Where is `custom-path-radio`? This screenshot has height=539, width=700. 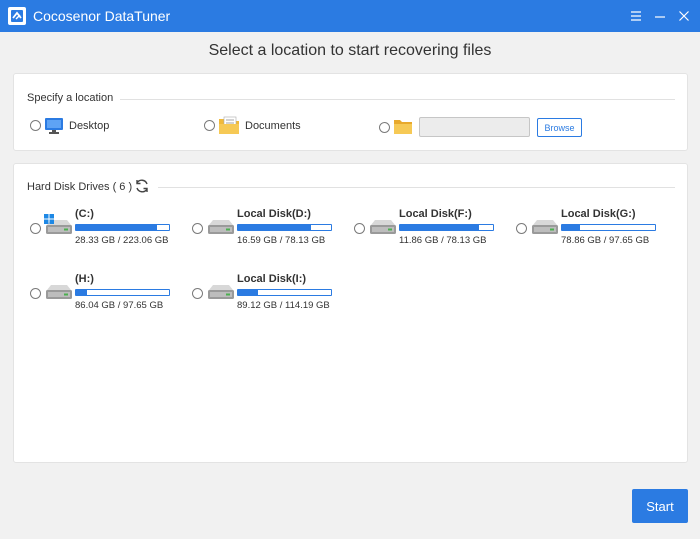 custom-path-radio is located at coordinates (384, 127).